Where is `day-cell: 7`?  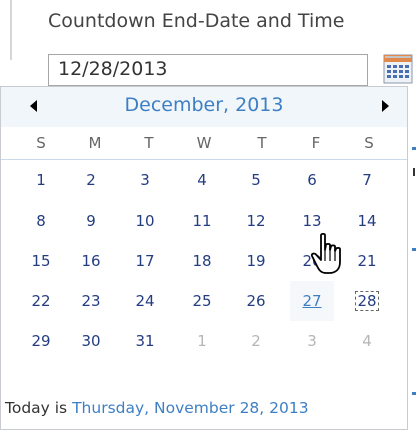
day-cell: 7 is located at coordinates (367, 180).